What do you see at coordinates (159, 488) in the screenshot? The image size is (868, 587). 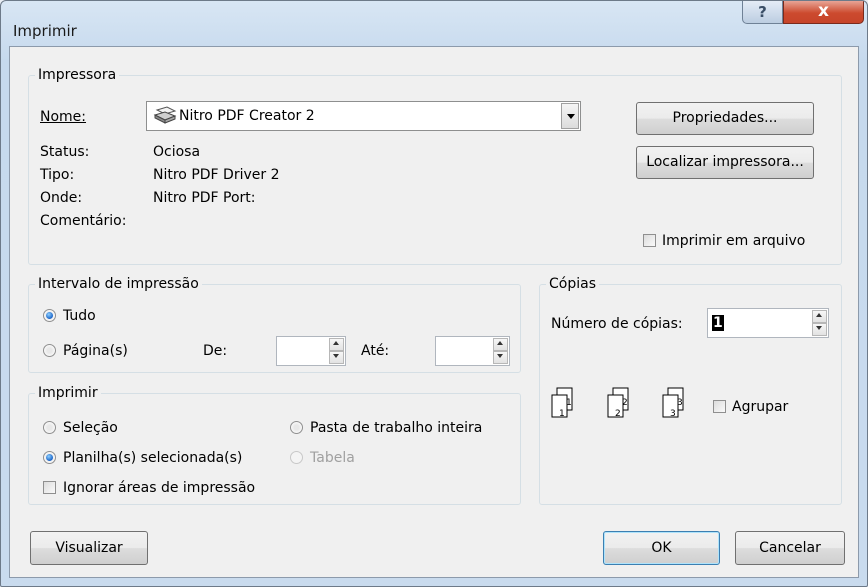 I see `ignore-print-areas-label: Ignorar áreas de impressão` at bounding box center [159, 488].